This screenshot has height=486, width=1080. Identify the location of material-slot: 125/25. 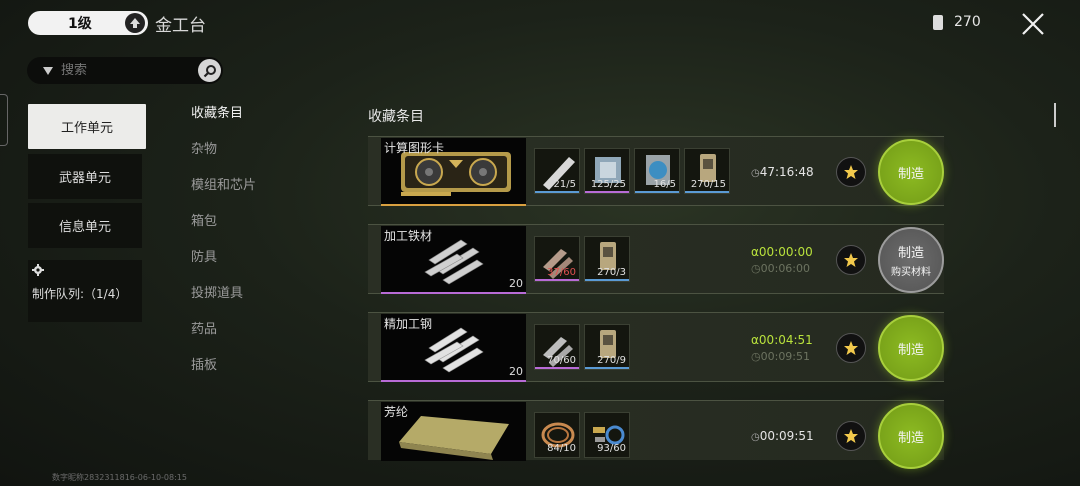
(607, 171).